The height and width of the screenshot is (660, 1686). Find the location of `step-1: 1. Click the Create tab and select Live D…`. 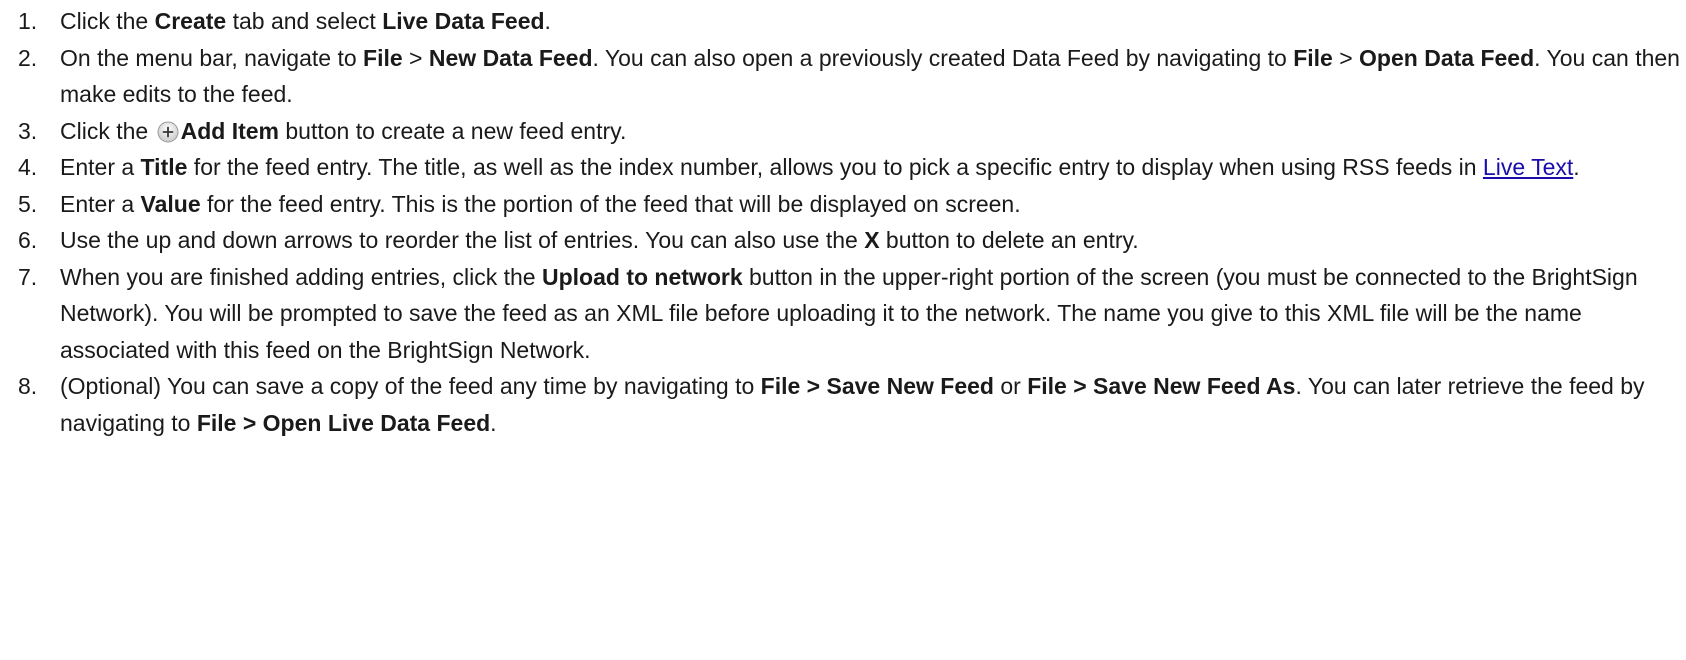

step-1: 1. Click the Create tab and select Live D… is located at coordinates (840, 21).